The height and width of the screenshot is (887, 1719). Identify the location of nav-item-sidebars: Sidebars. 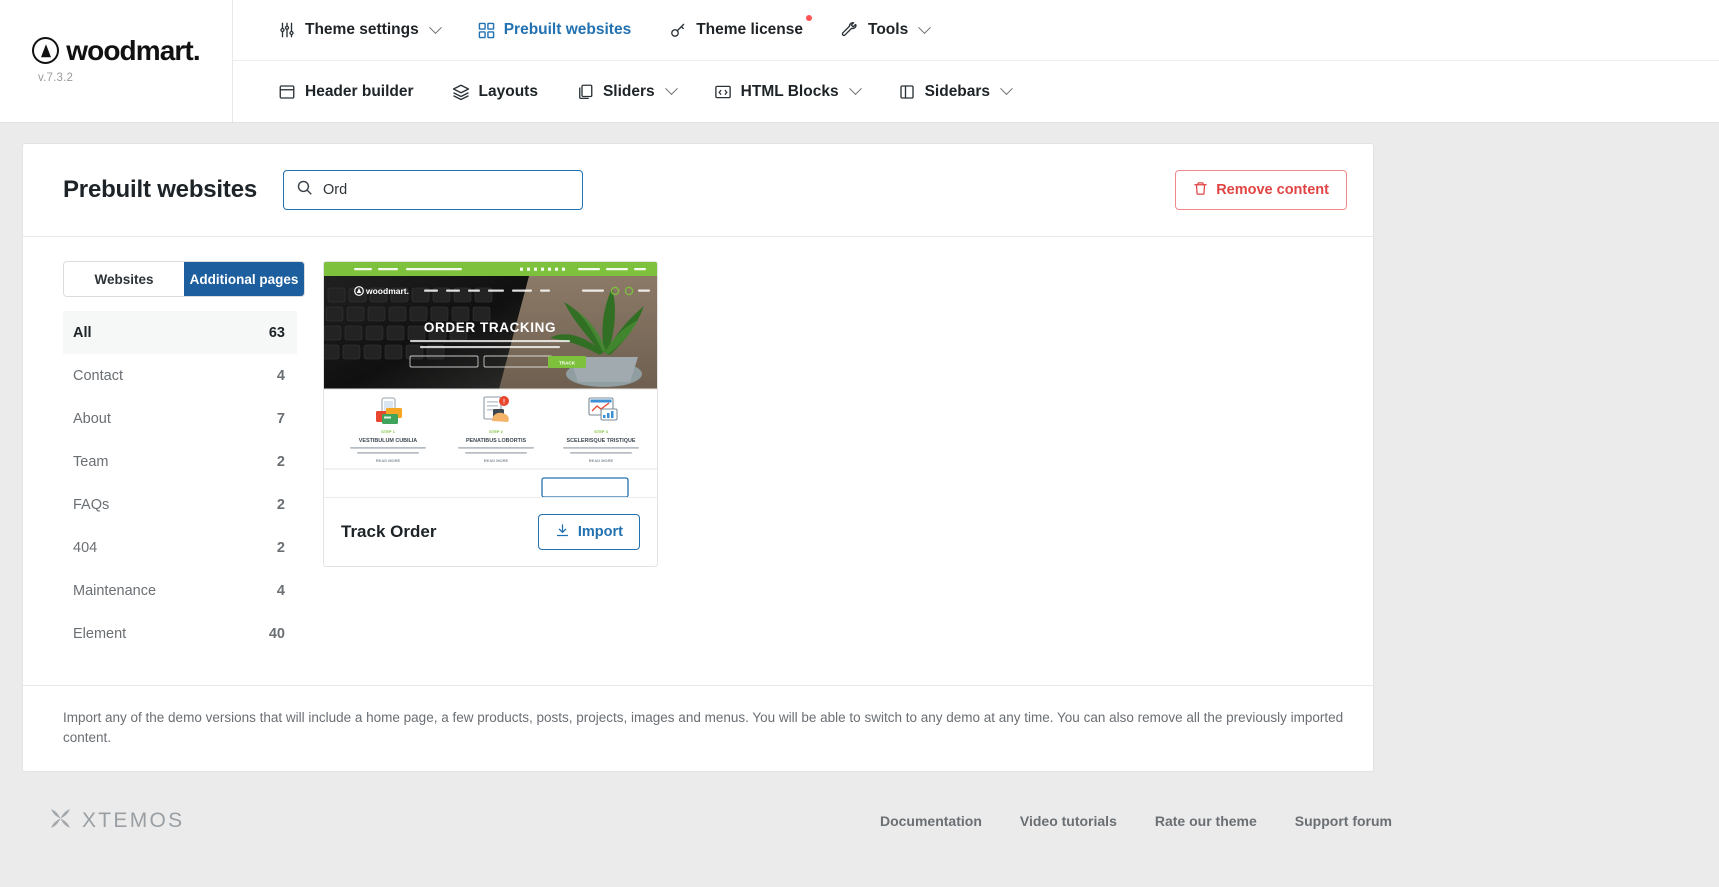
(954, 91).